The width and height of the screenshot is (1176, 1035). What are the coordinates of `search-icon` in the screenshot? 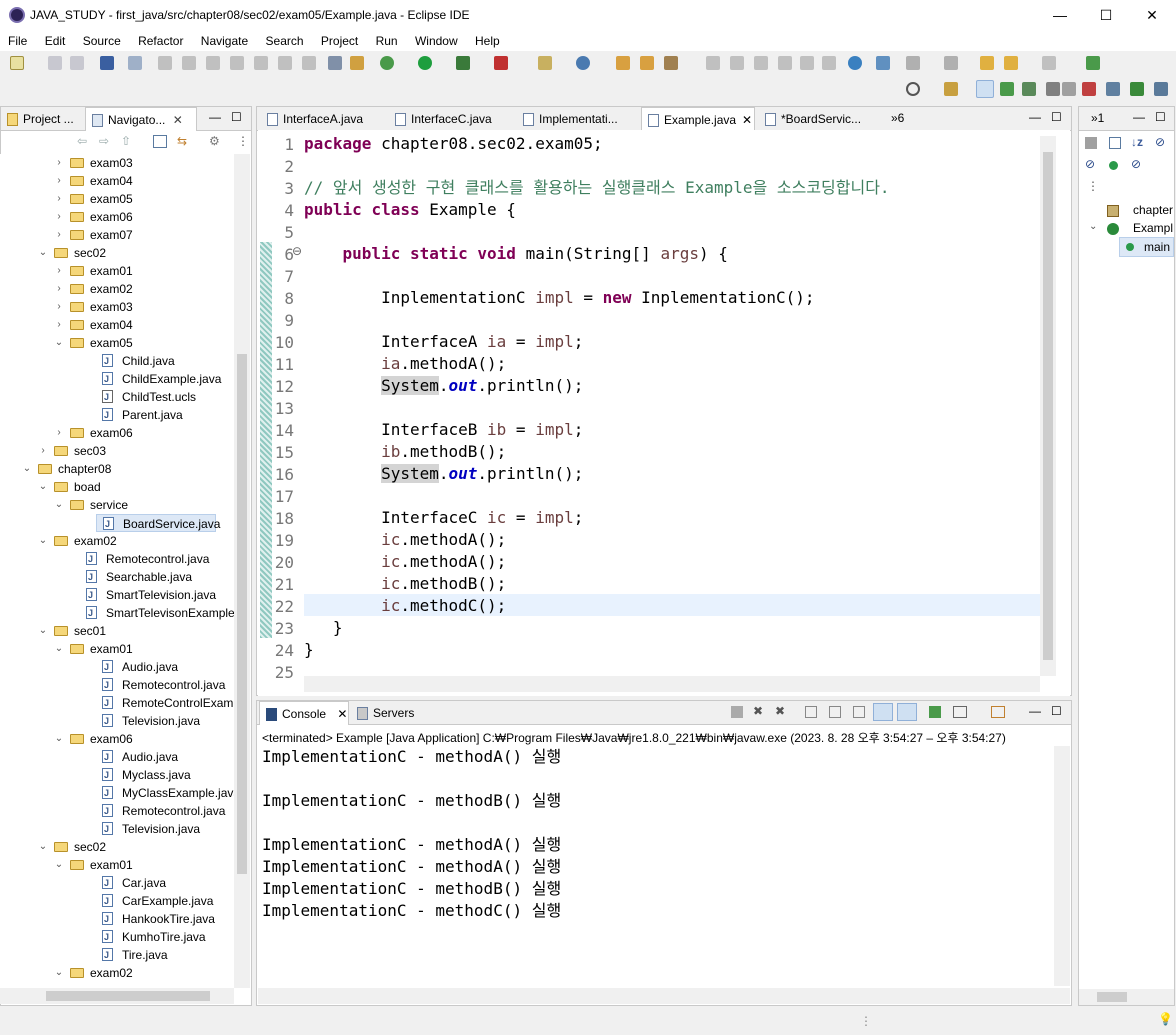 It's located at (671, 63).